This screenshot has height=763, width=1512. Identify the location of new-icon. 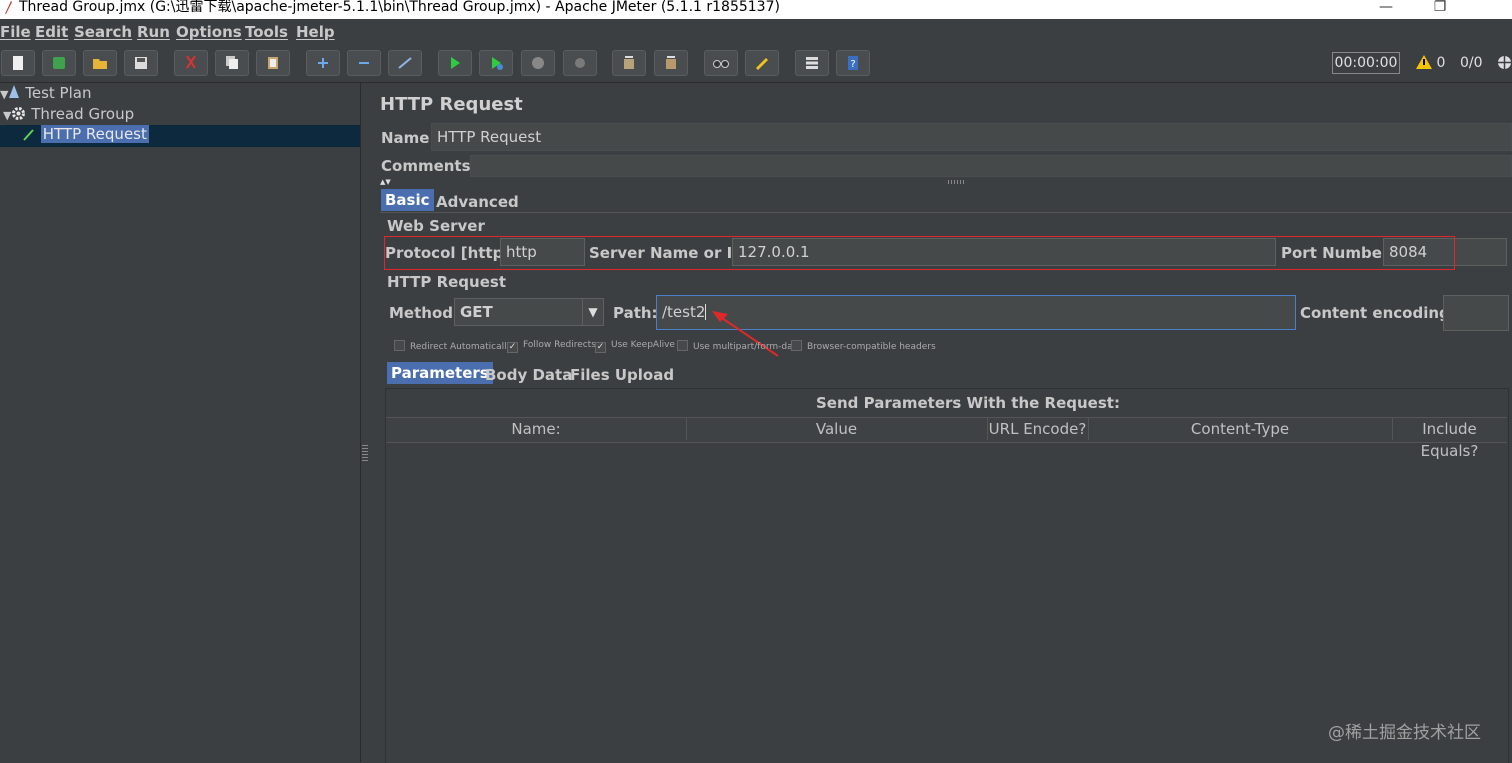
(18, 63).